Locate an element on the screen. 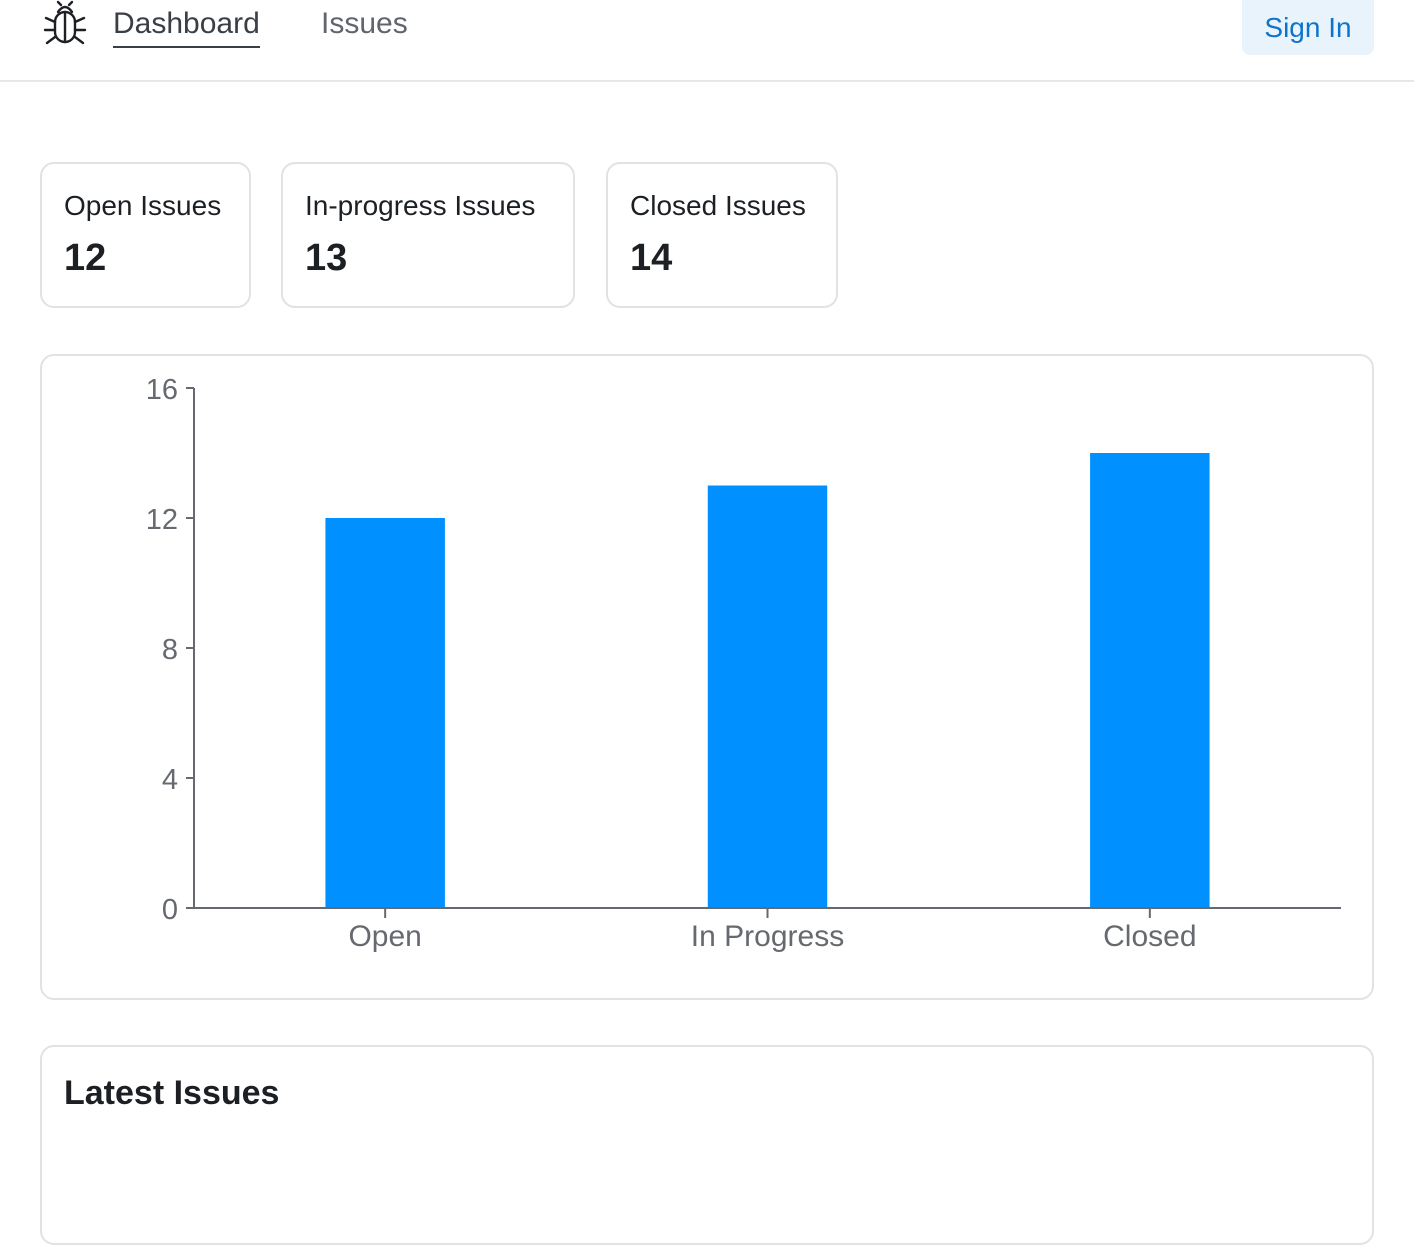  summary-card-in-progress: In-progress Issues 13 is located at coordinates (428, 235).